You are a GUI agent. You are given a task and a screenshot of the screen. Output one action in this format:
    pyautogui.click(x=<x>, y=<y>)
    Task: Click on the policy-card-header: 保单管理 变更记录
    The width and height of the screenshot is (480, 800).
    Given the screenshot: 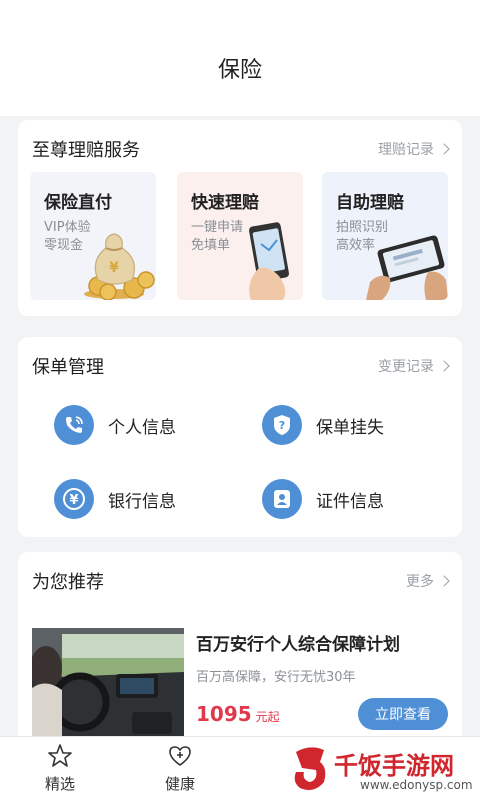 What is the action you would take?
    pyautogui.click(x=241, y=366)
    